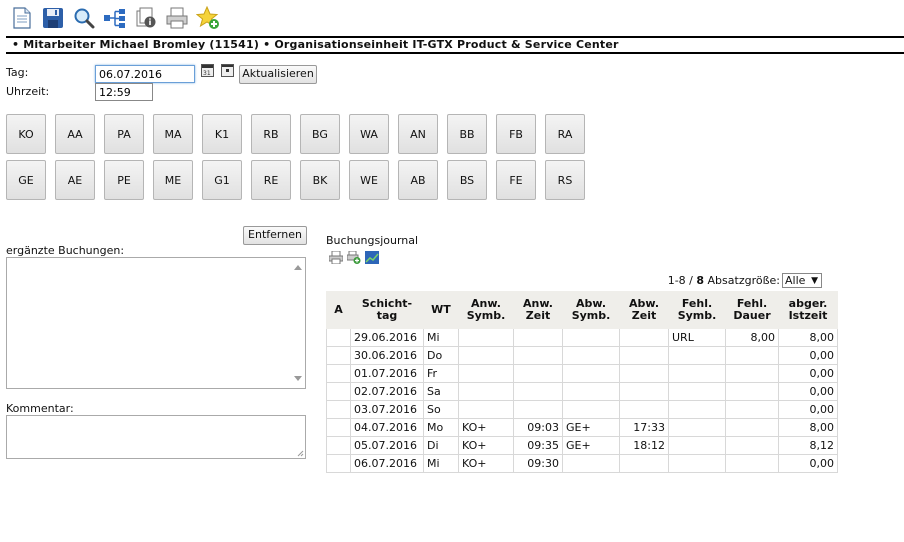 This screenshot has width=904, height=542. What do you see at coordinates (387, 355) in the screenshot?
I see `table-cell: 30.06.2016` at bounding box center [387, 355].